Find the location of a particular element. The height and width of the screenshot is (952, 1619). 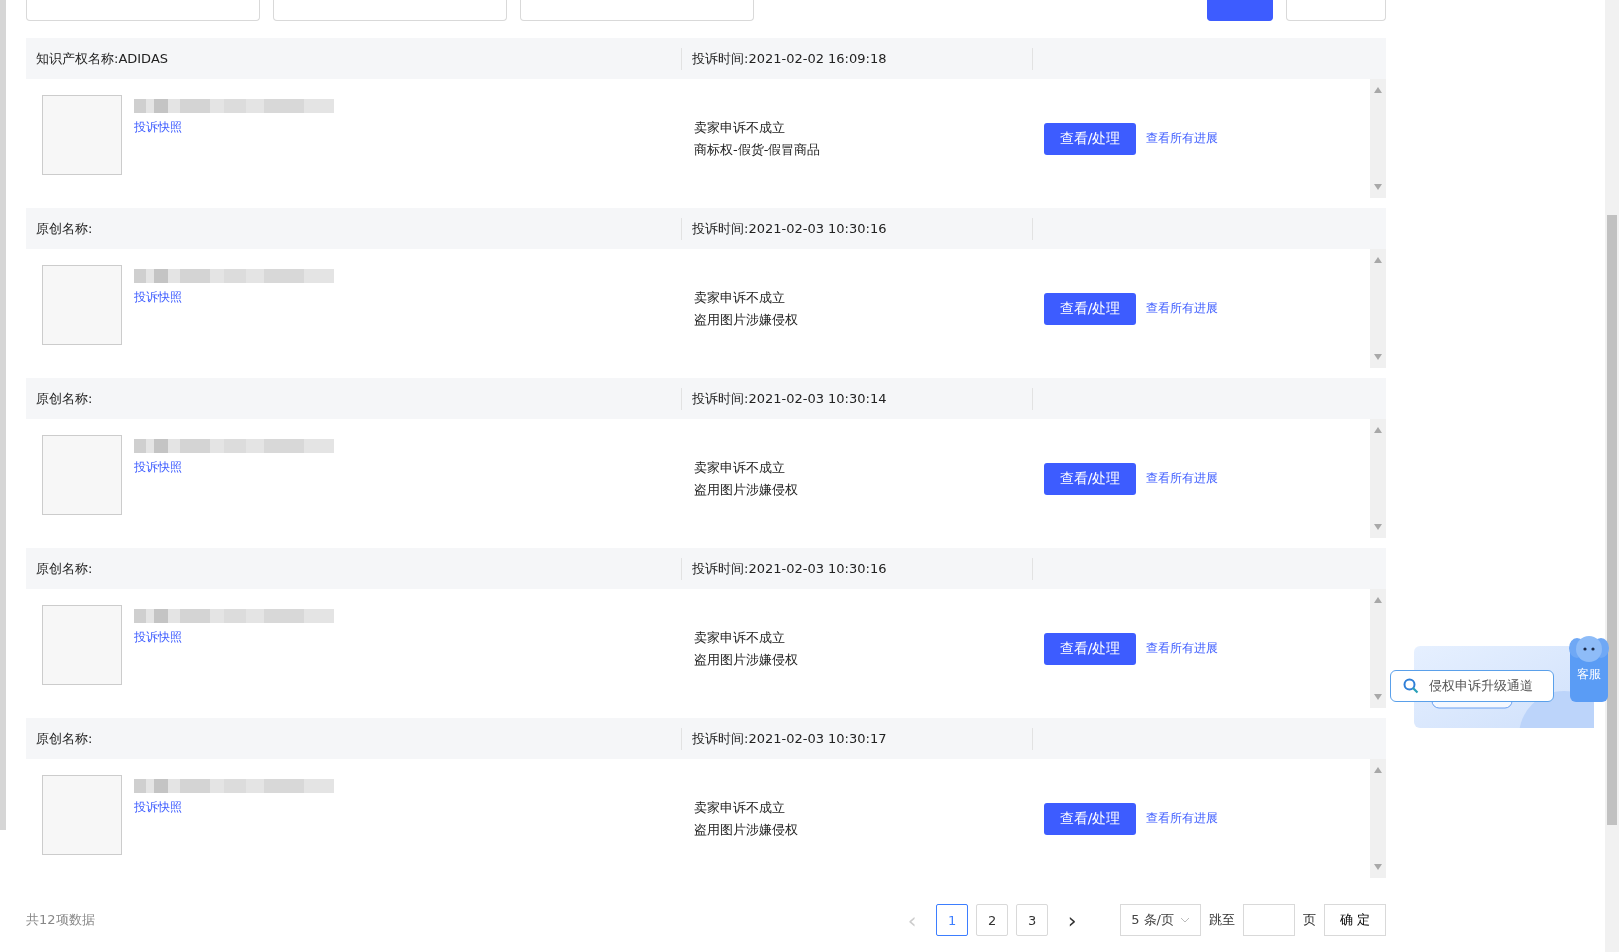

page-button: 2 is located at coordinates (992, 920).